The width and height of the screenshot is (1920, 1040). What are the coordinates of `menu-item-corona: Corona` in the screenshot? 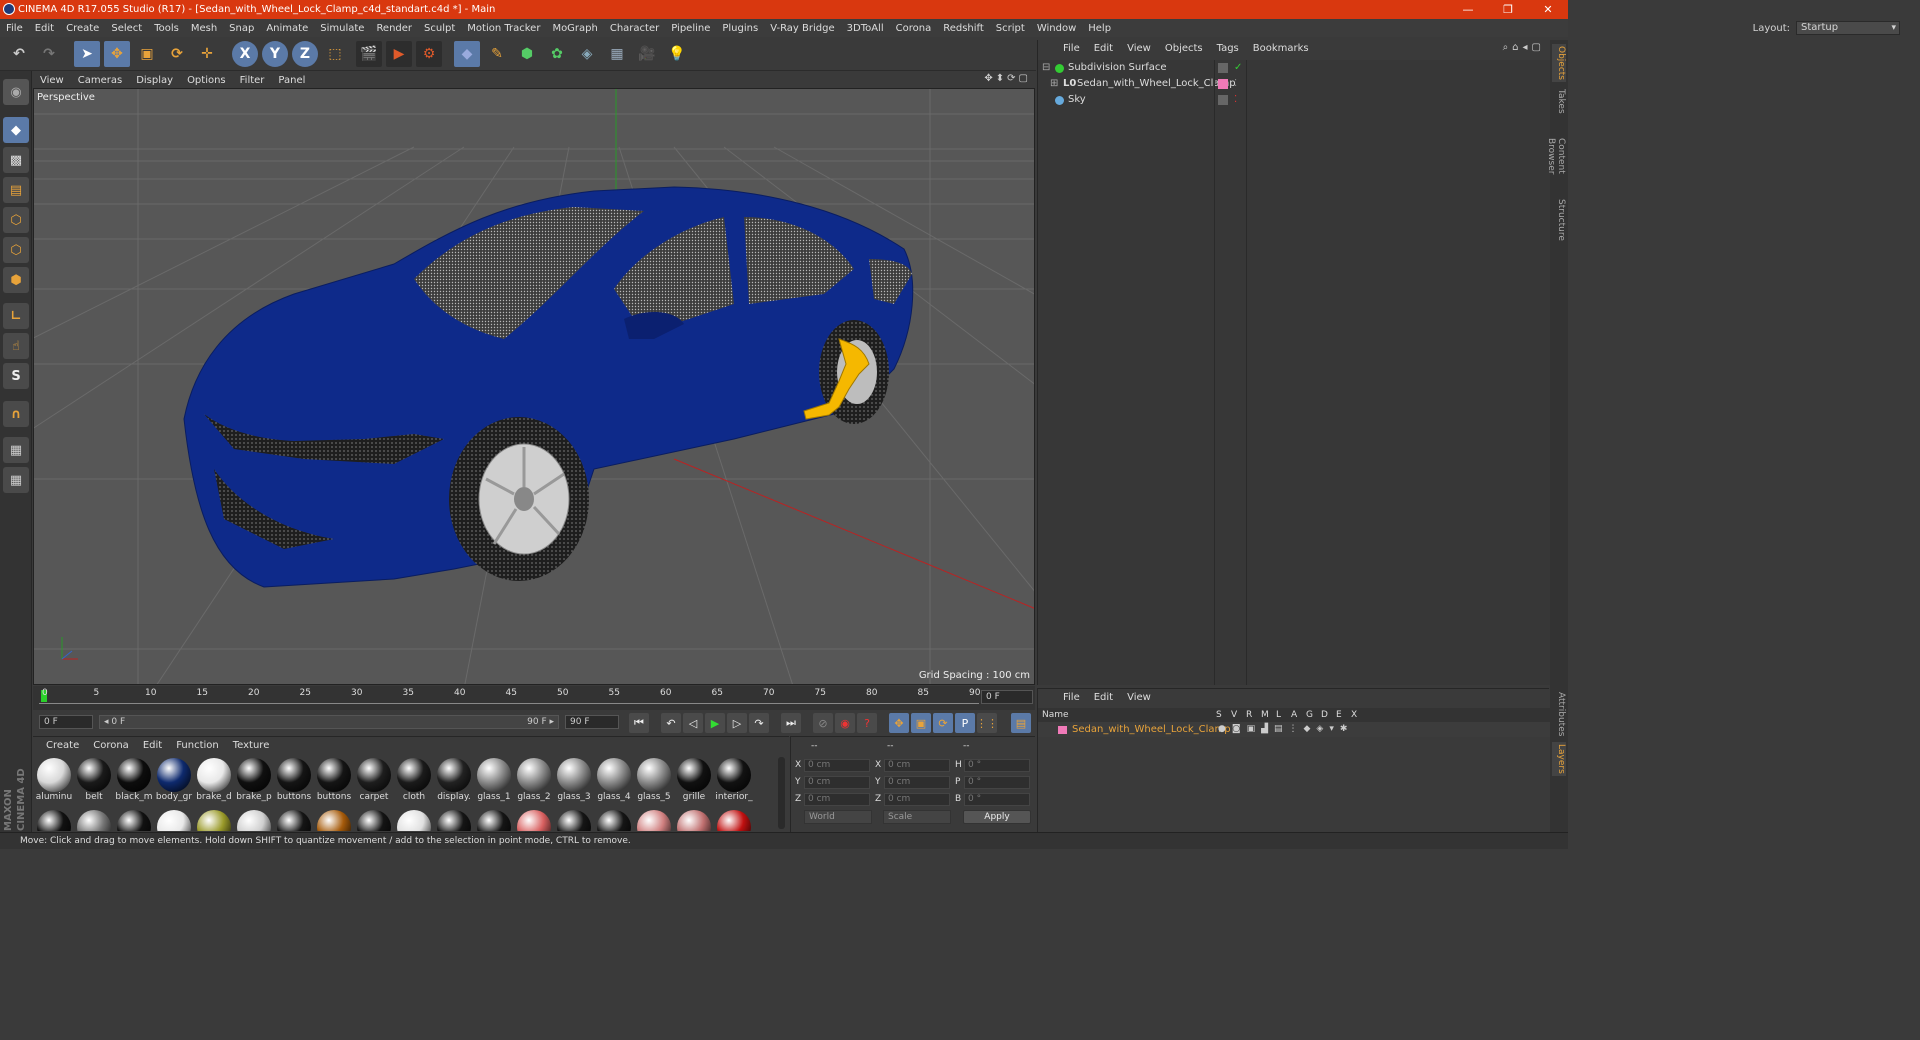 It's located at (914, 28).